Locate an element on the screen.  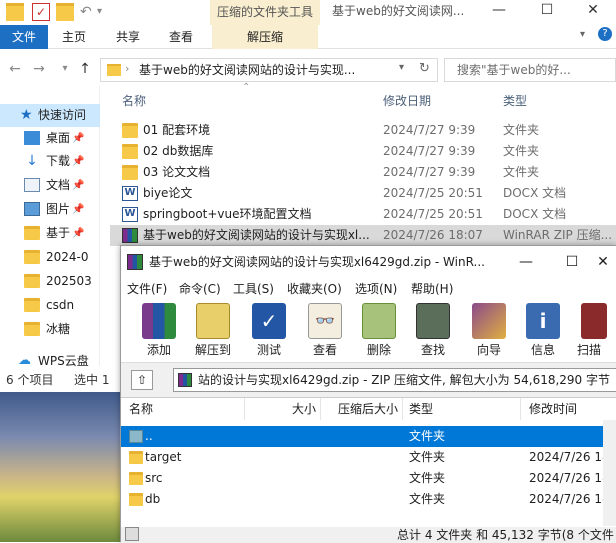
sidebar-item-folder-2: 2024-0 is located at coordinates (50, 257).